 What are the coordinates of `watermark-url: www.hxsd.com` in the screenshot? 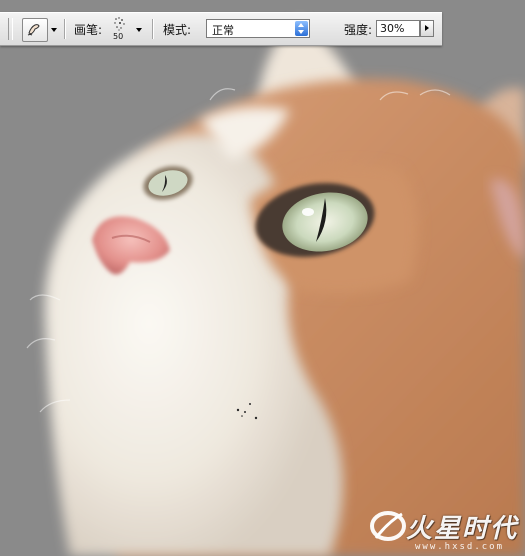 It's located at (460, 547).